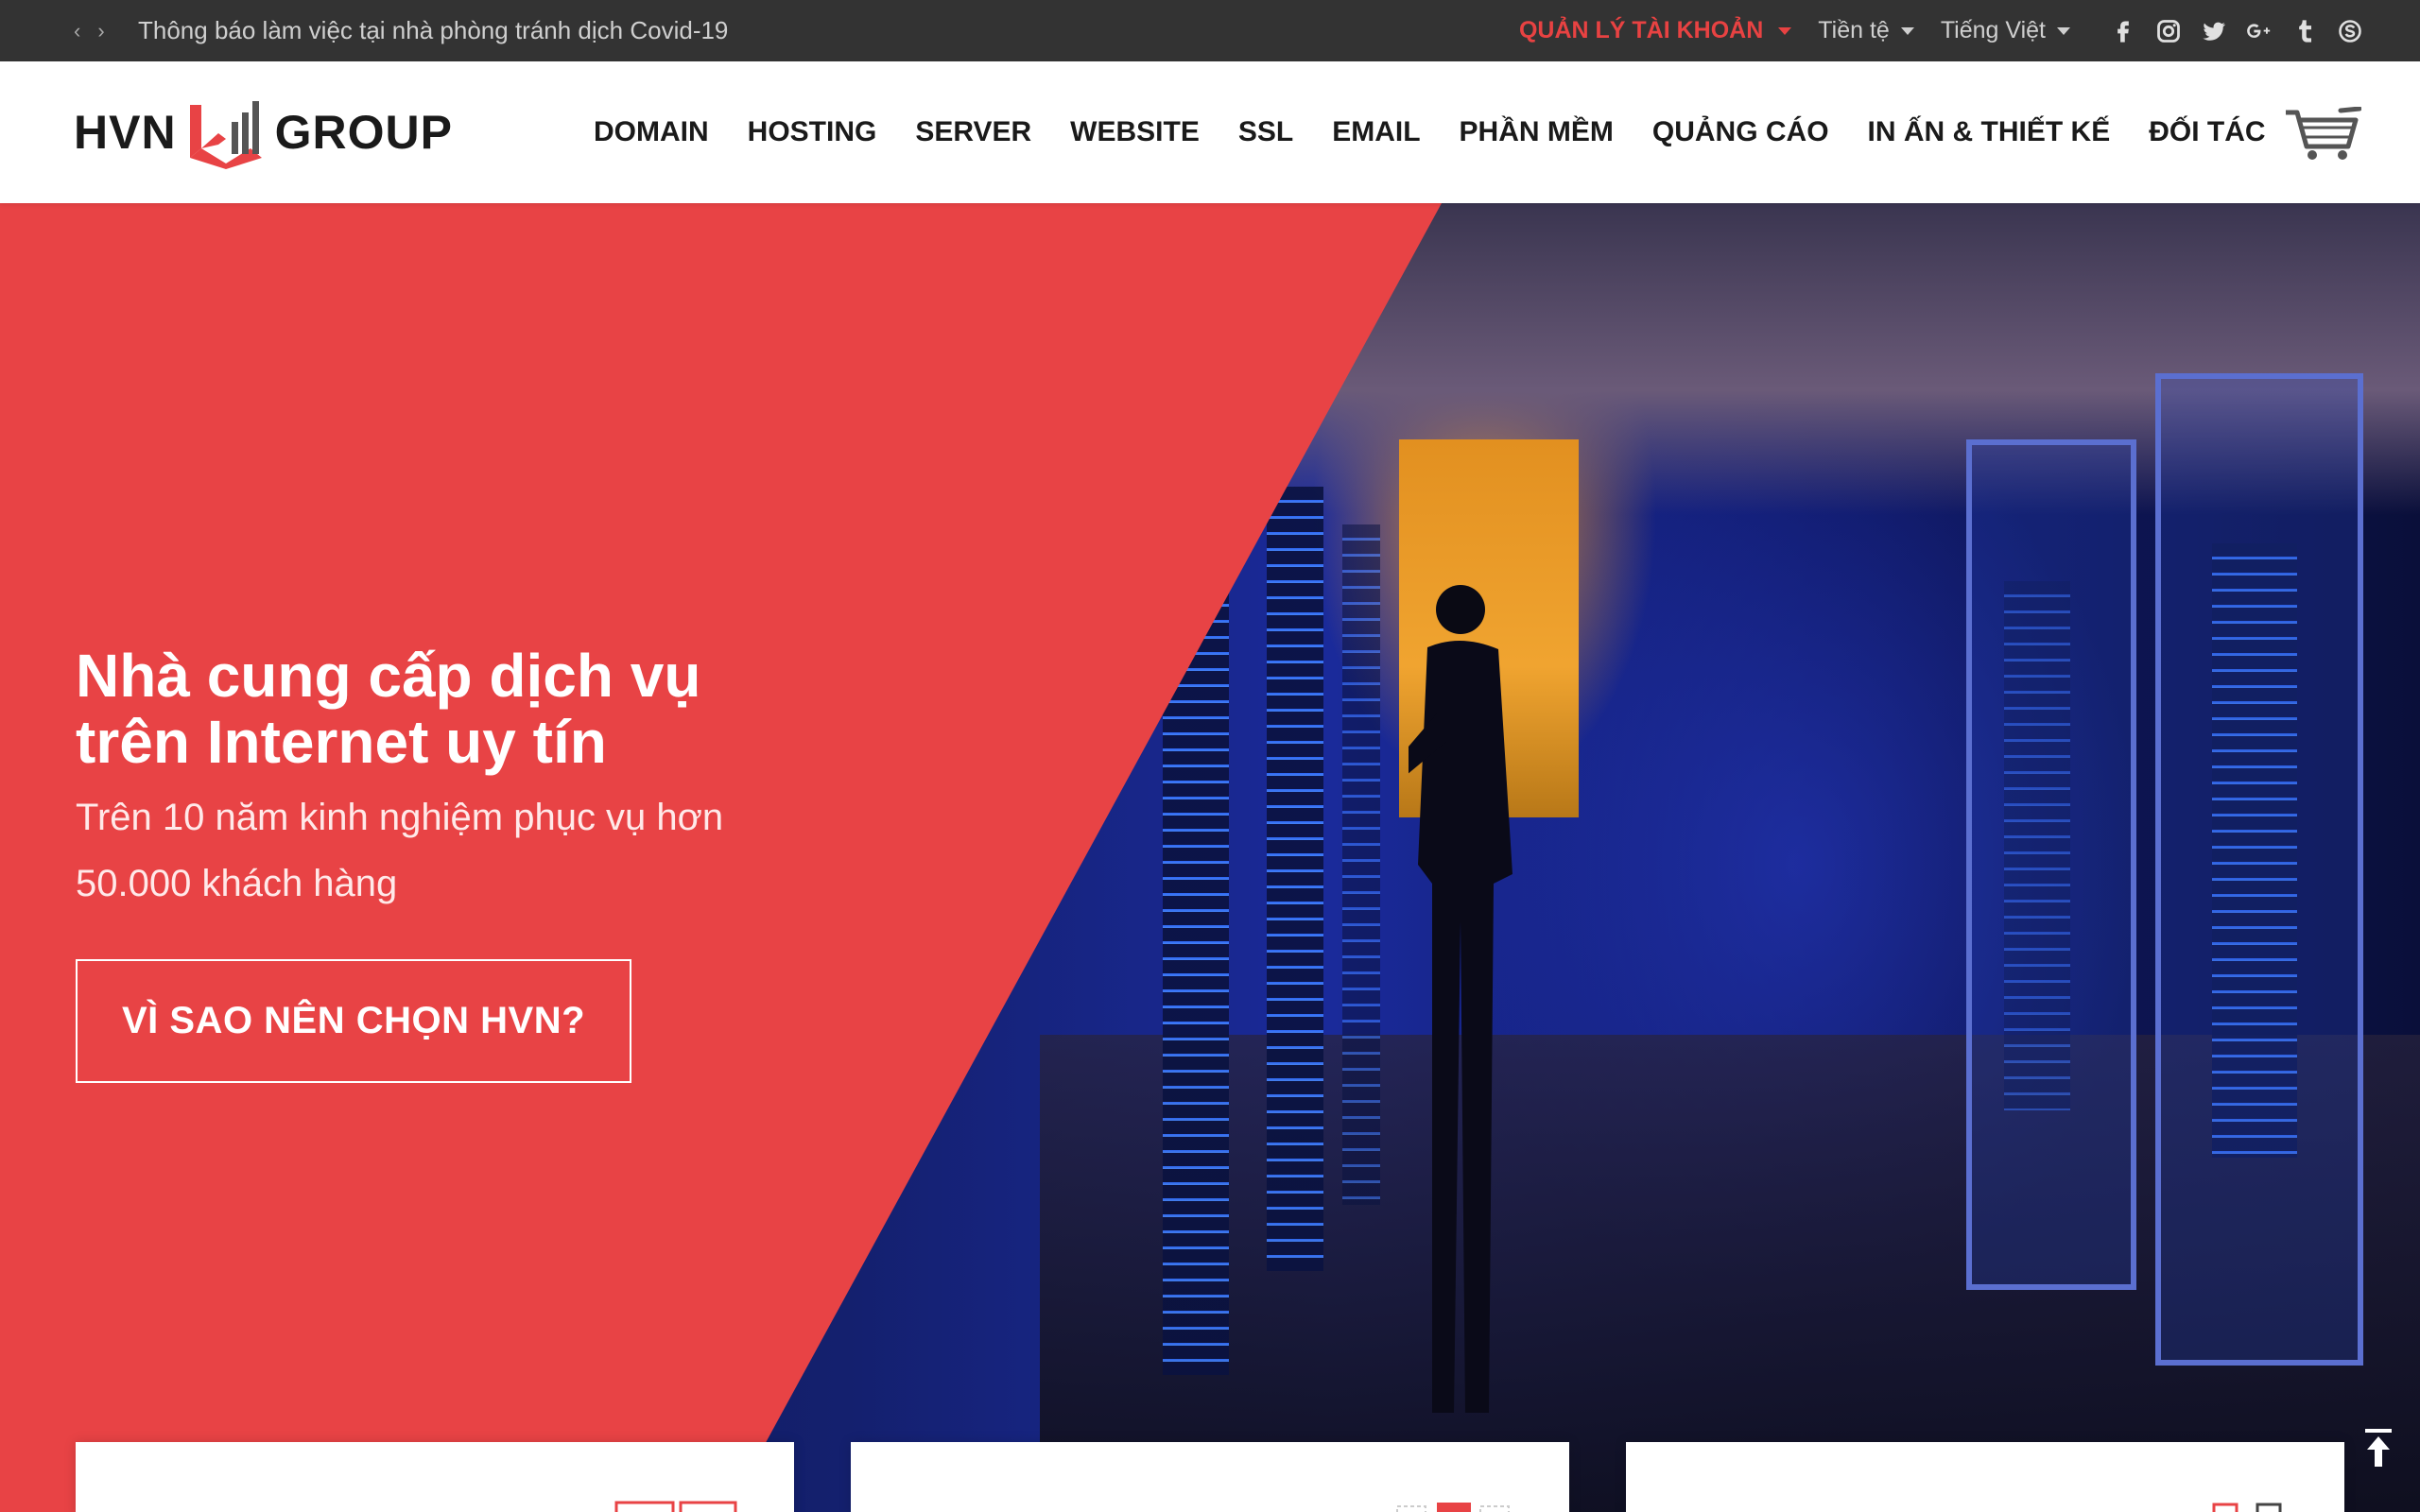  What do you see at coordinates (2321, 134) in the screenshot?
I see `cart-icon` at bounding box center [2321, 134].